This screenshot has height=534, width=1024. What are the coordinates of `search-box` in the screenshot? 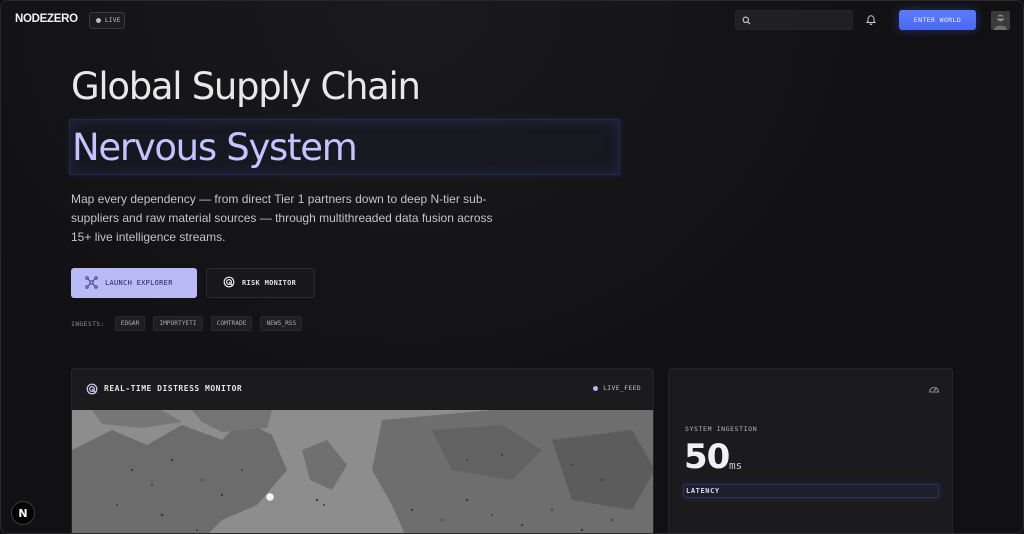 It's located at (794, 20).